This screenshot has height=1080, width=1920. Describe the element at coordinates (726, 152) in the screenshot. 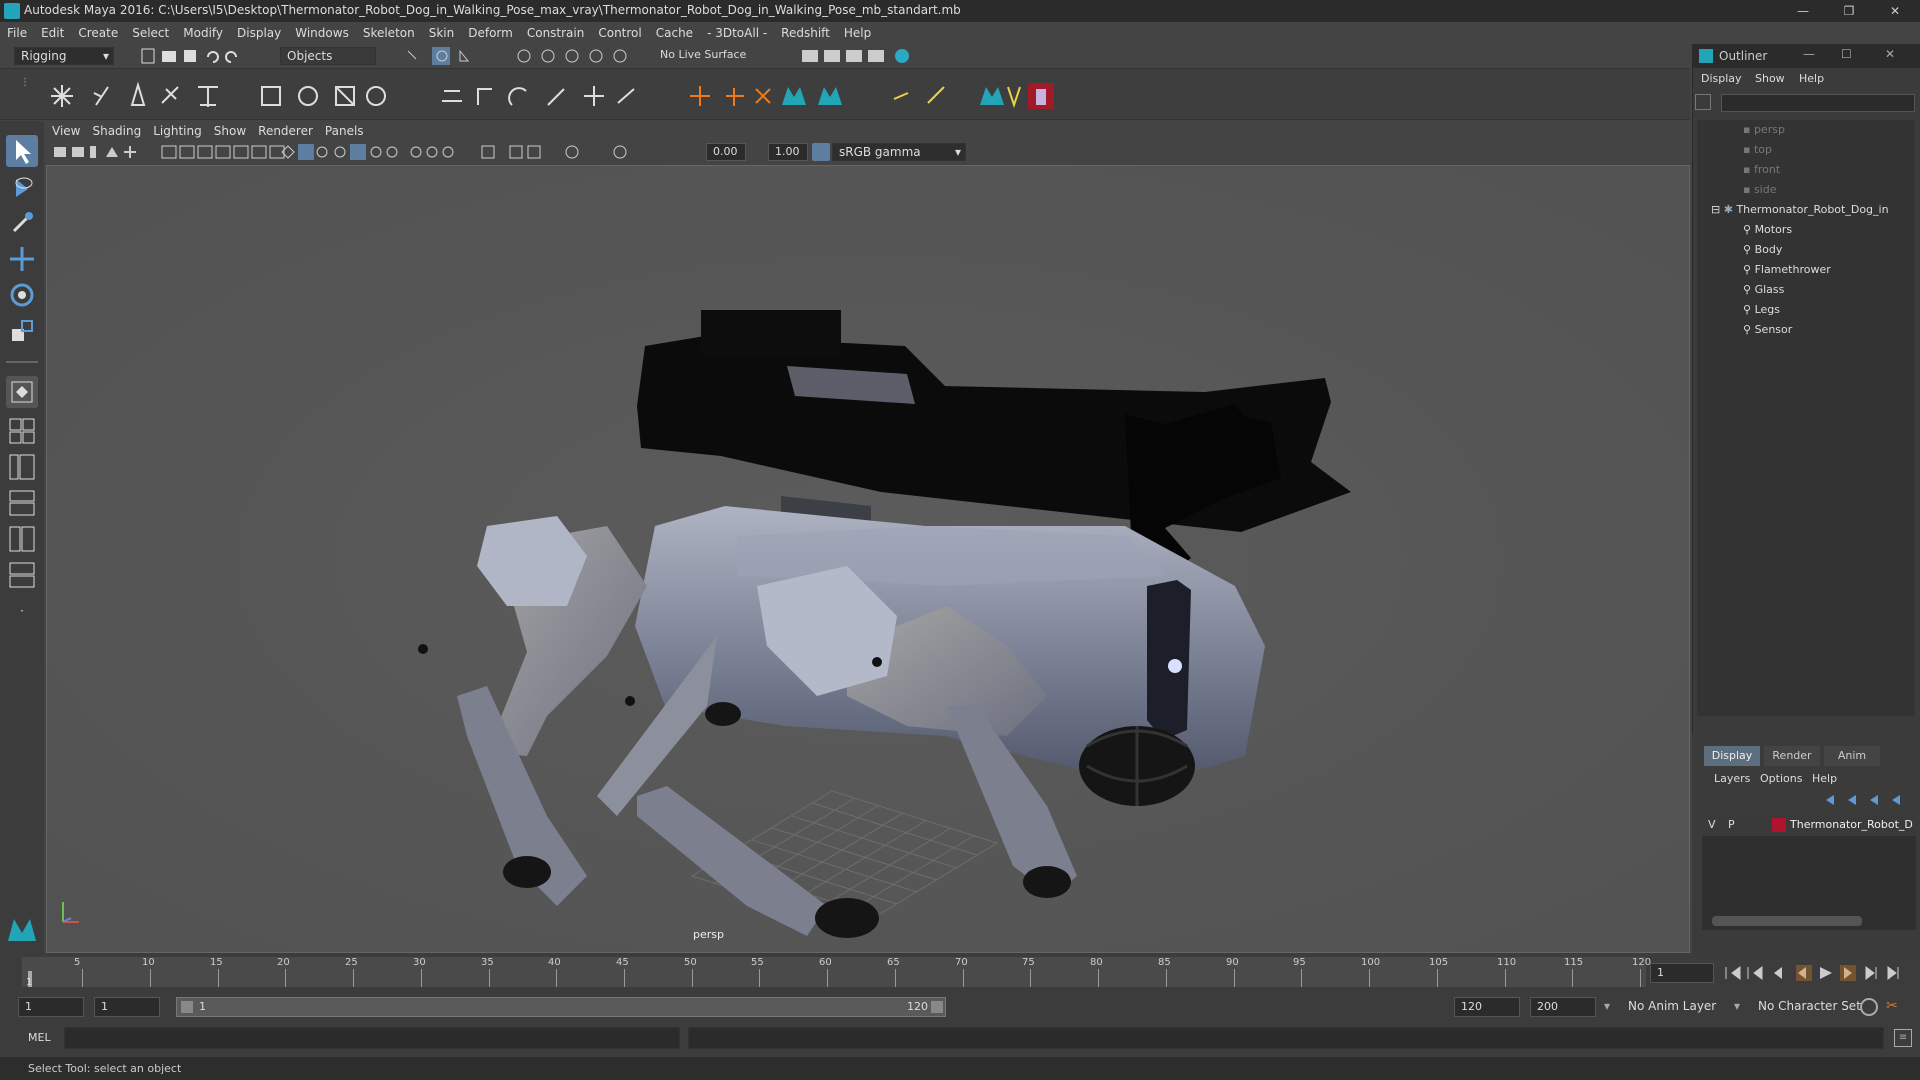

I see `exposure-field: 0.00` at that location.